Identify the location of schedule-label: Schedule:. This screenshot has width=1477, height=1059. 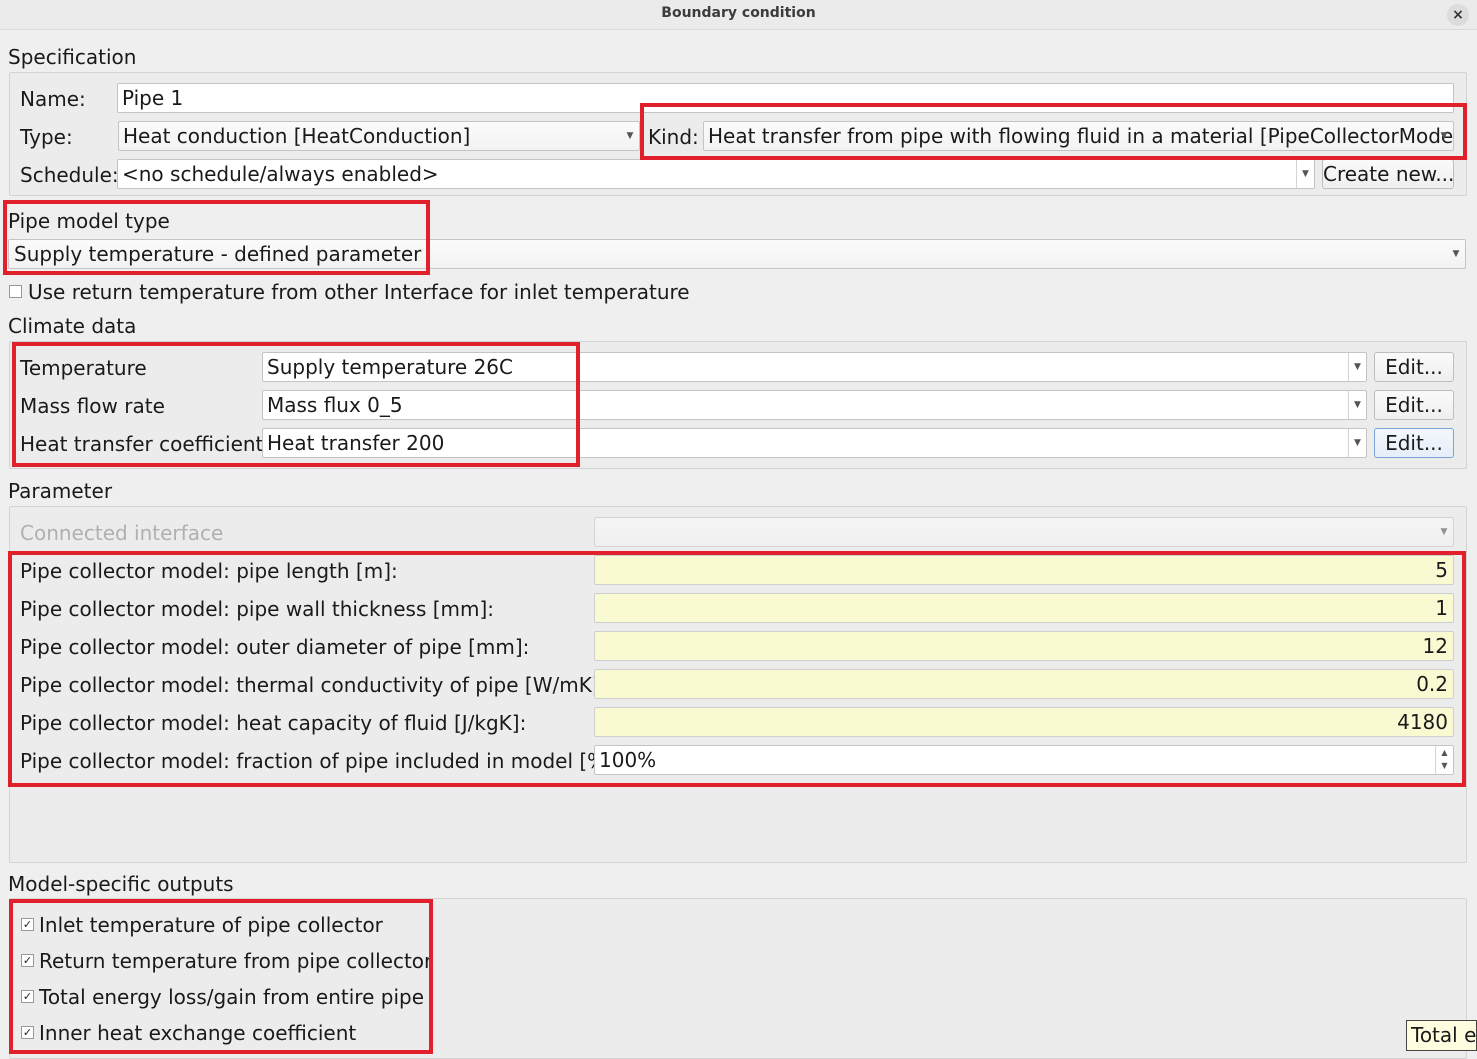
(69, 175).